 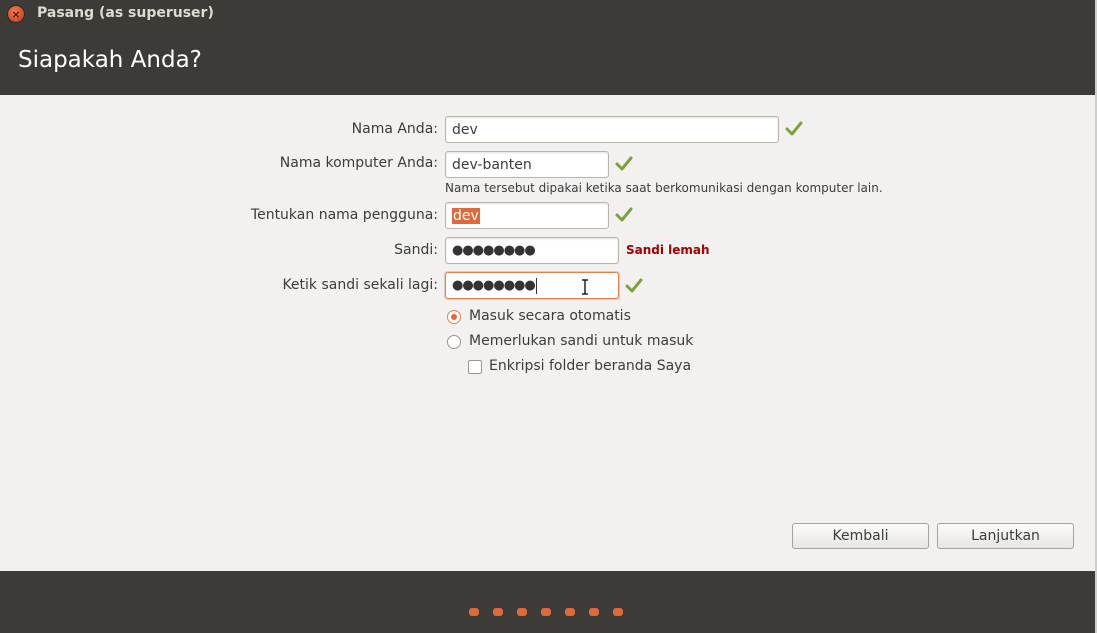 What do you see at coordinates (668, 250) in the screenshot?
I see `password-strength-label: Sandi lemah` at bounding box center [668, 250].